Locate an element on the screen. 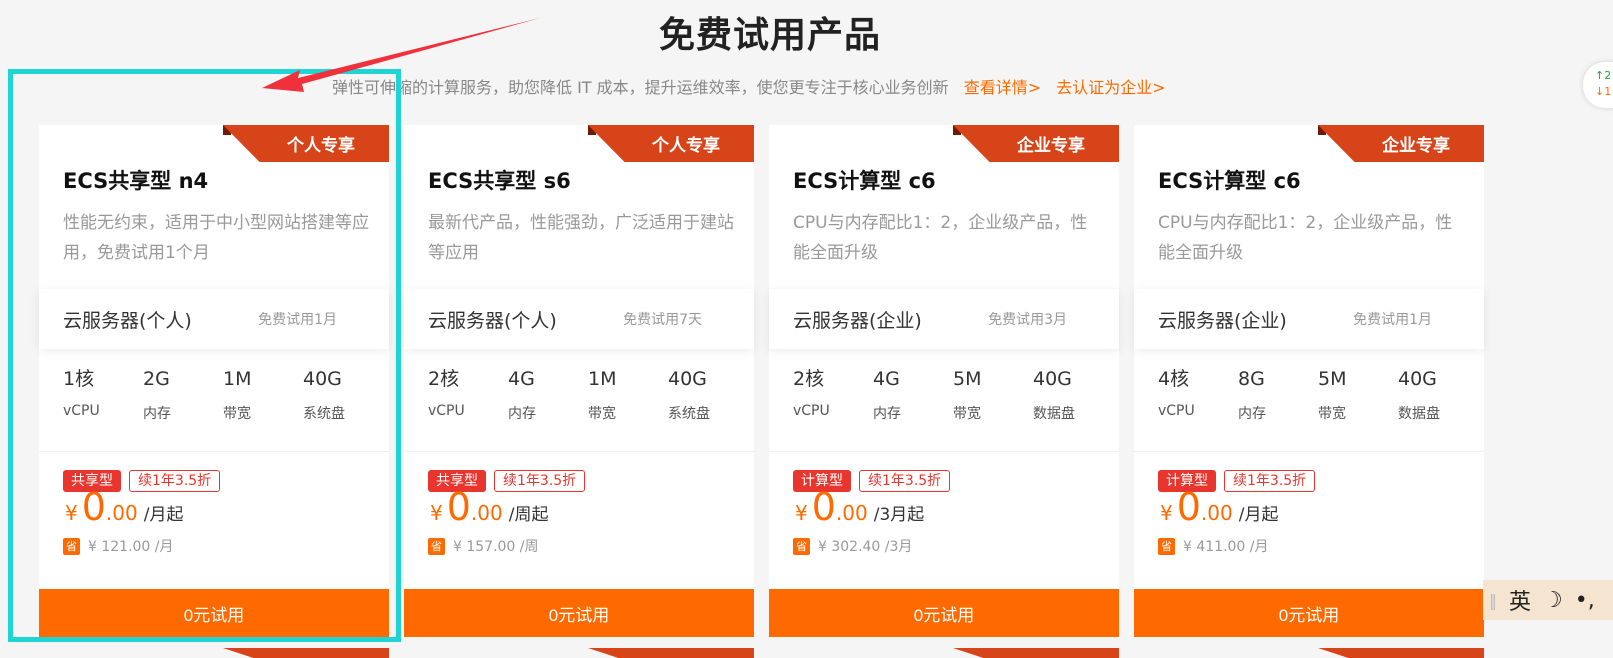 The width and height of the screenshot is (1613, 658). page-title: 免费试用产品 is located at coordinates (769, 35).